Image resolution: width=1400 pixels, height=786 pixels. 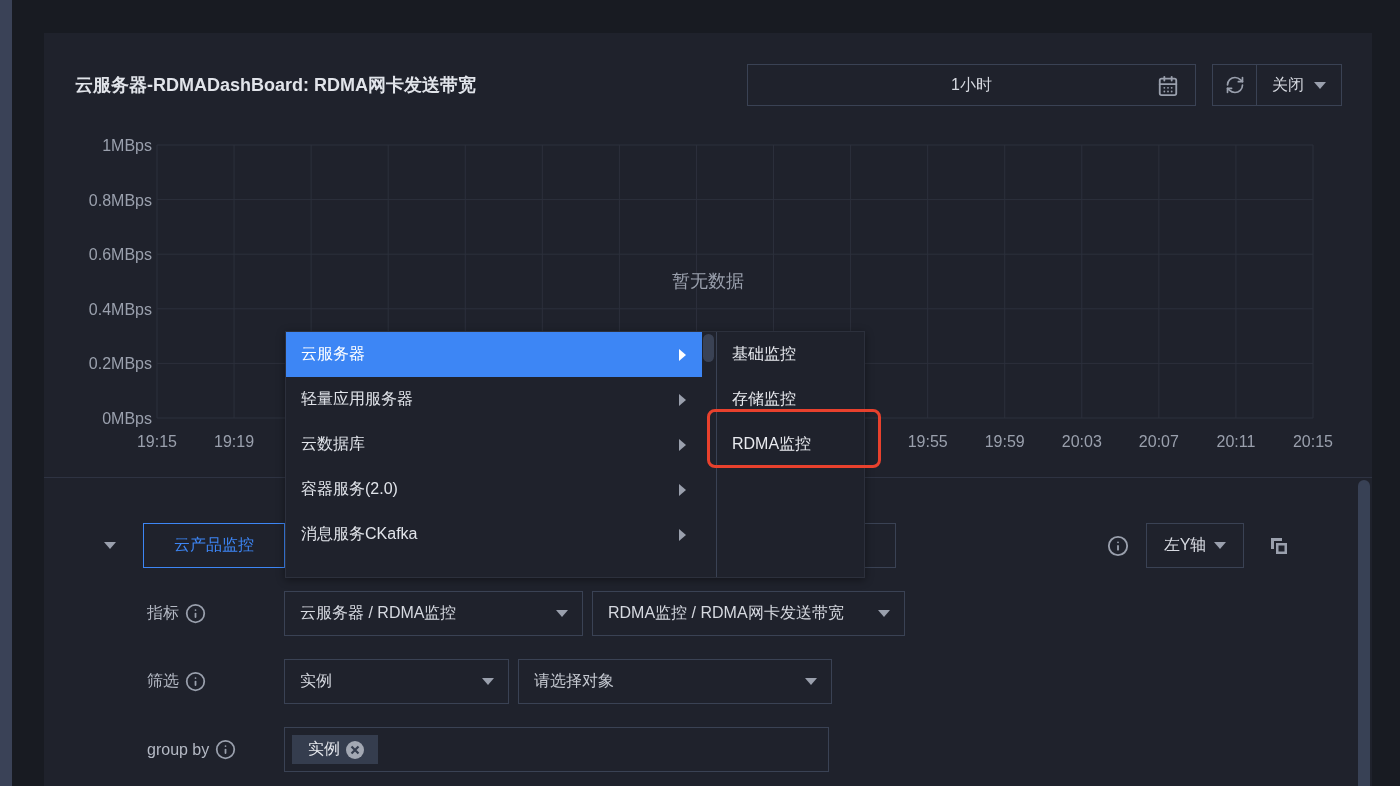 What do you see at coordinates (971, 85) in the screenshot?
I see `time-range-picker: 1小时` at bounding box center [971, 85].